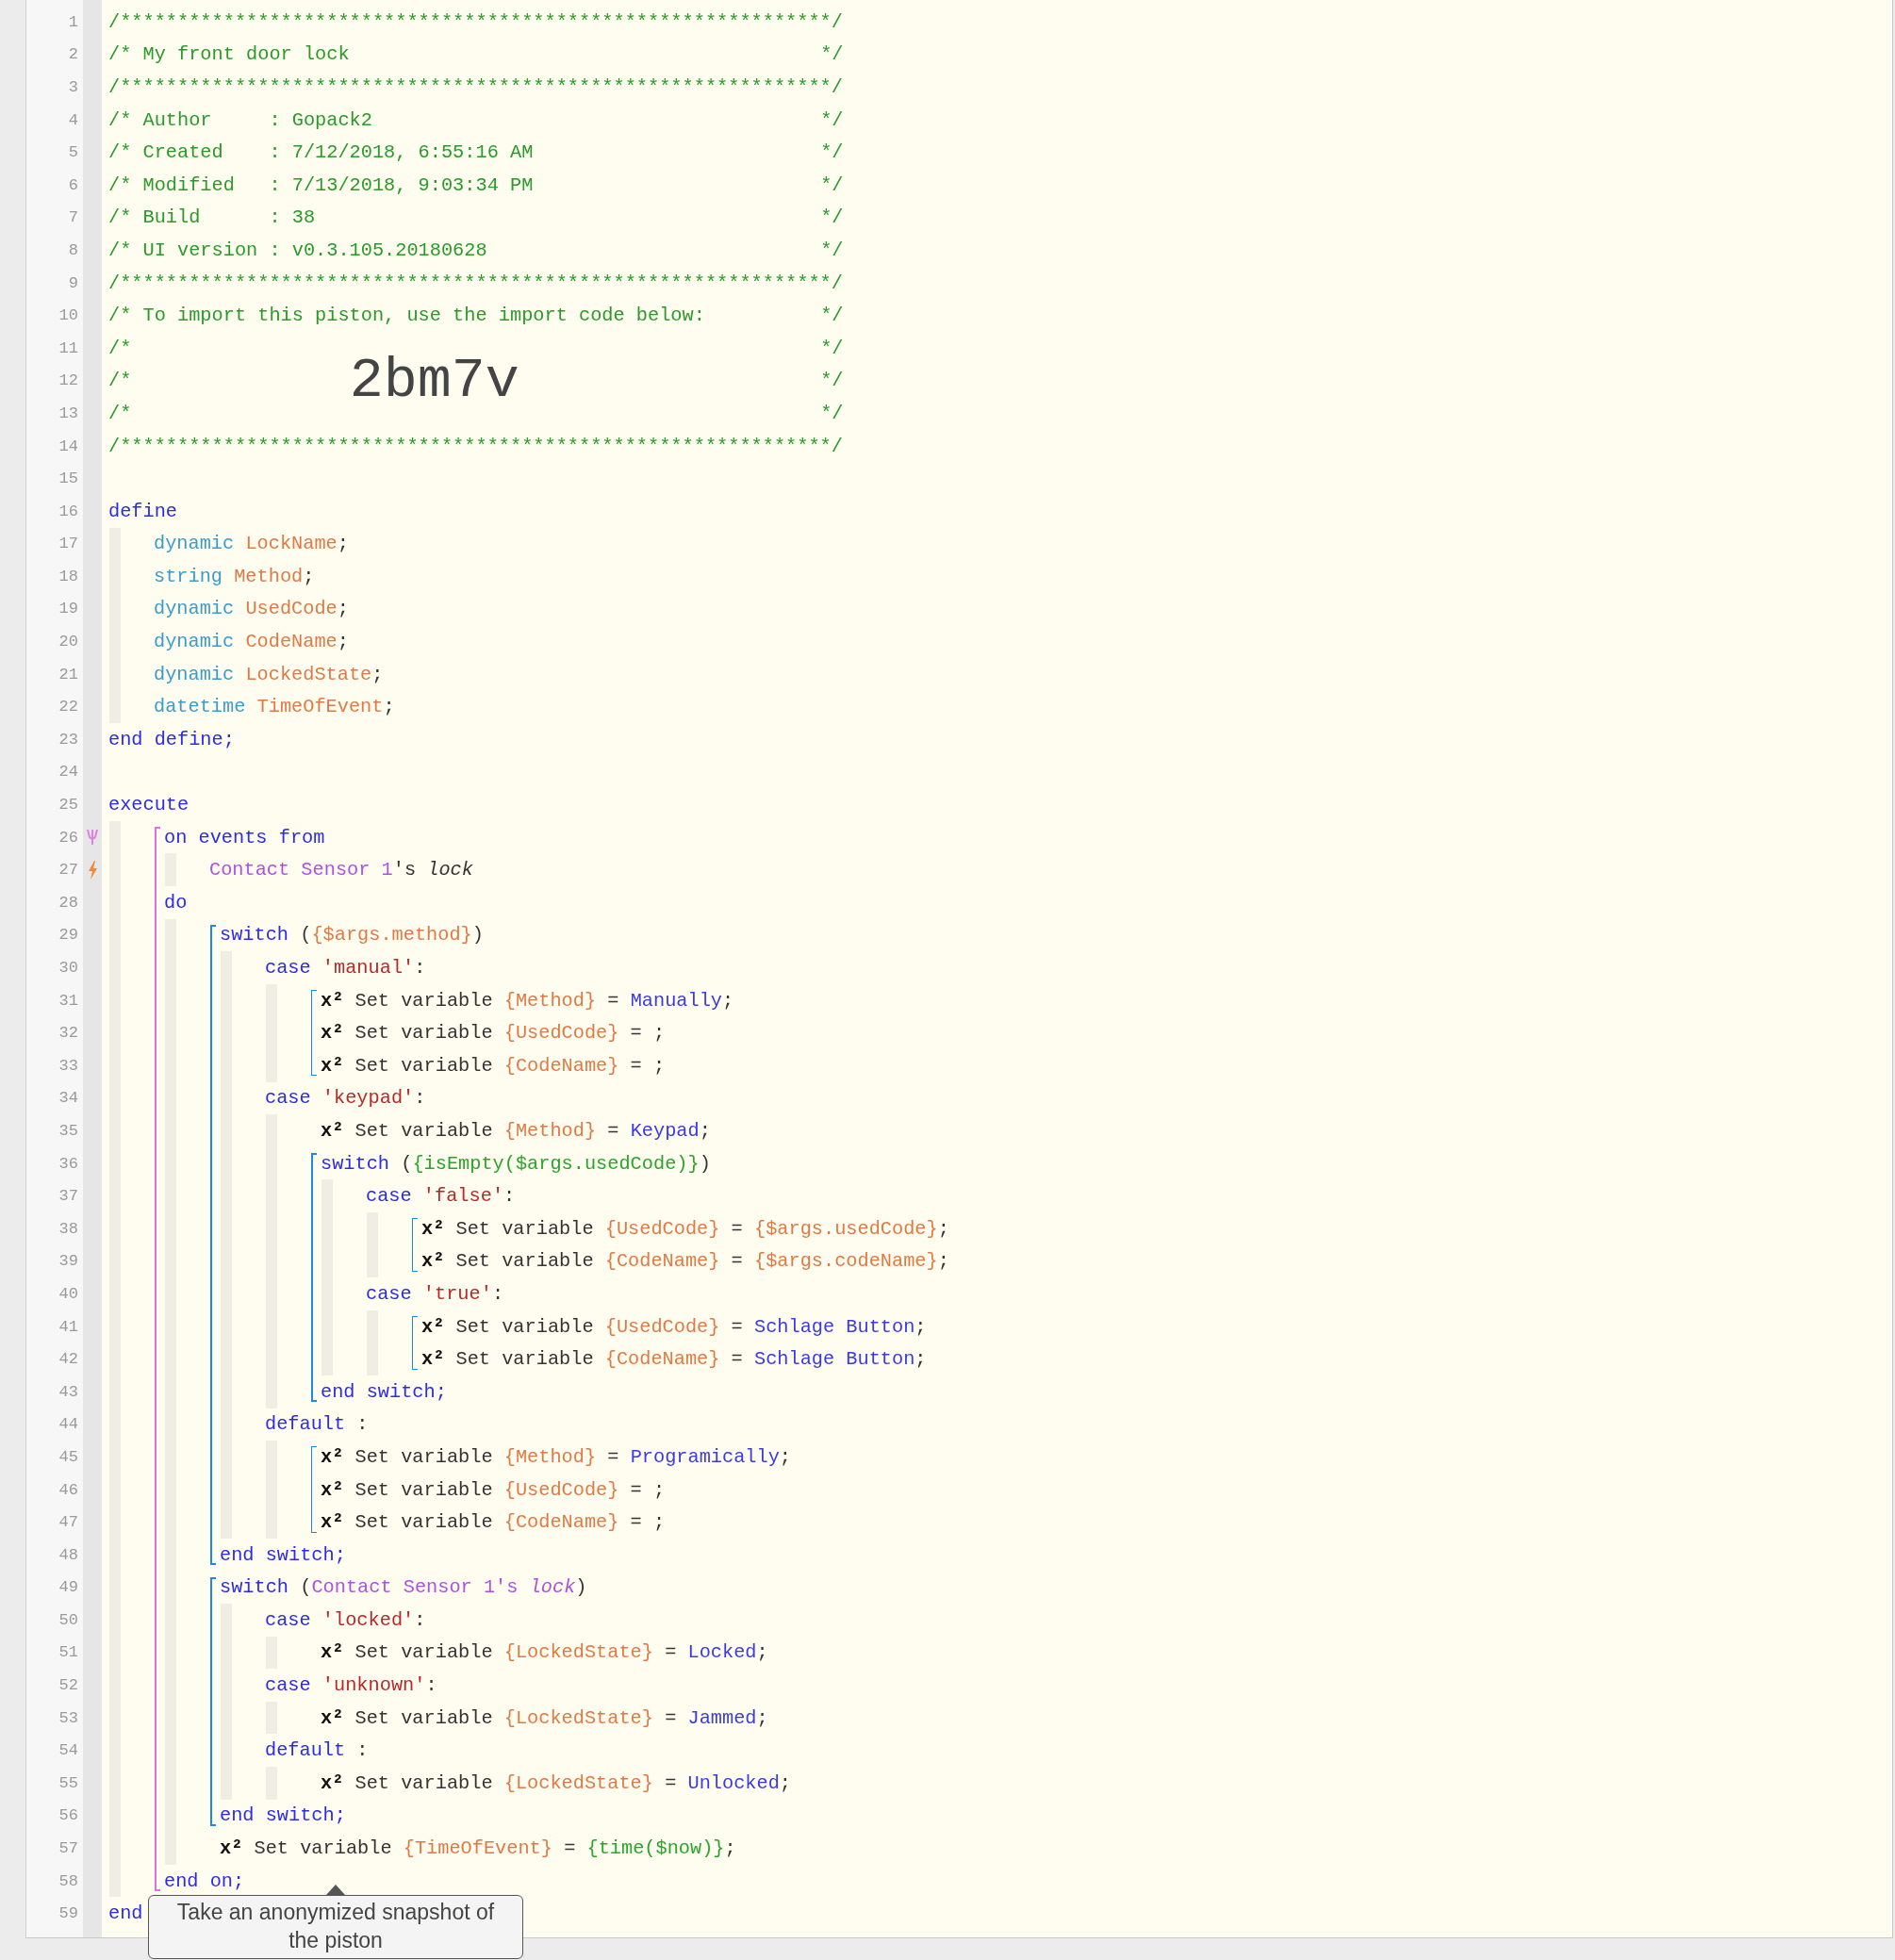  Describe the element at coordinates (68, 380) in the screenshot. I see `line-number: 12` at that location.